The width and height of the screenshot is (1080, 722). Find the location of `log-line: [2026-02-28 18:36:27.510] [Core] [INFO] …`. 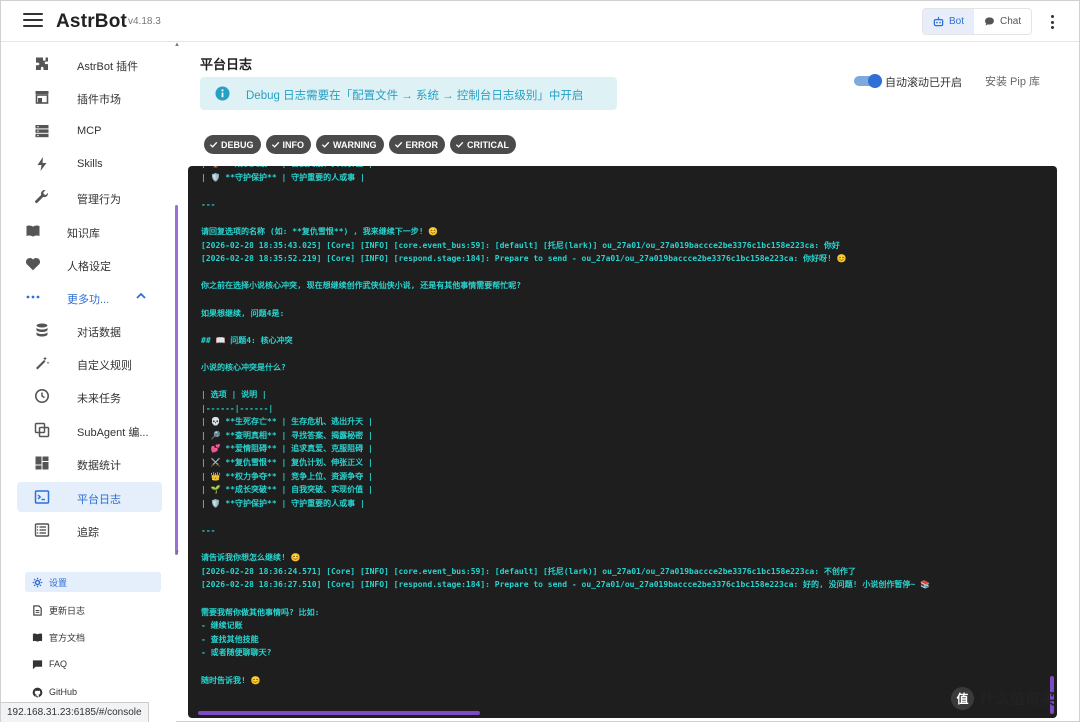

log-line: [2026-02-28 18:36:27.510] [Core] [INFO] … is located at coordinates (565, 585).